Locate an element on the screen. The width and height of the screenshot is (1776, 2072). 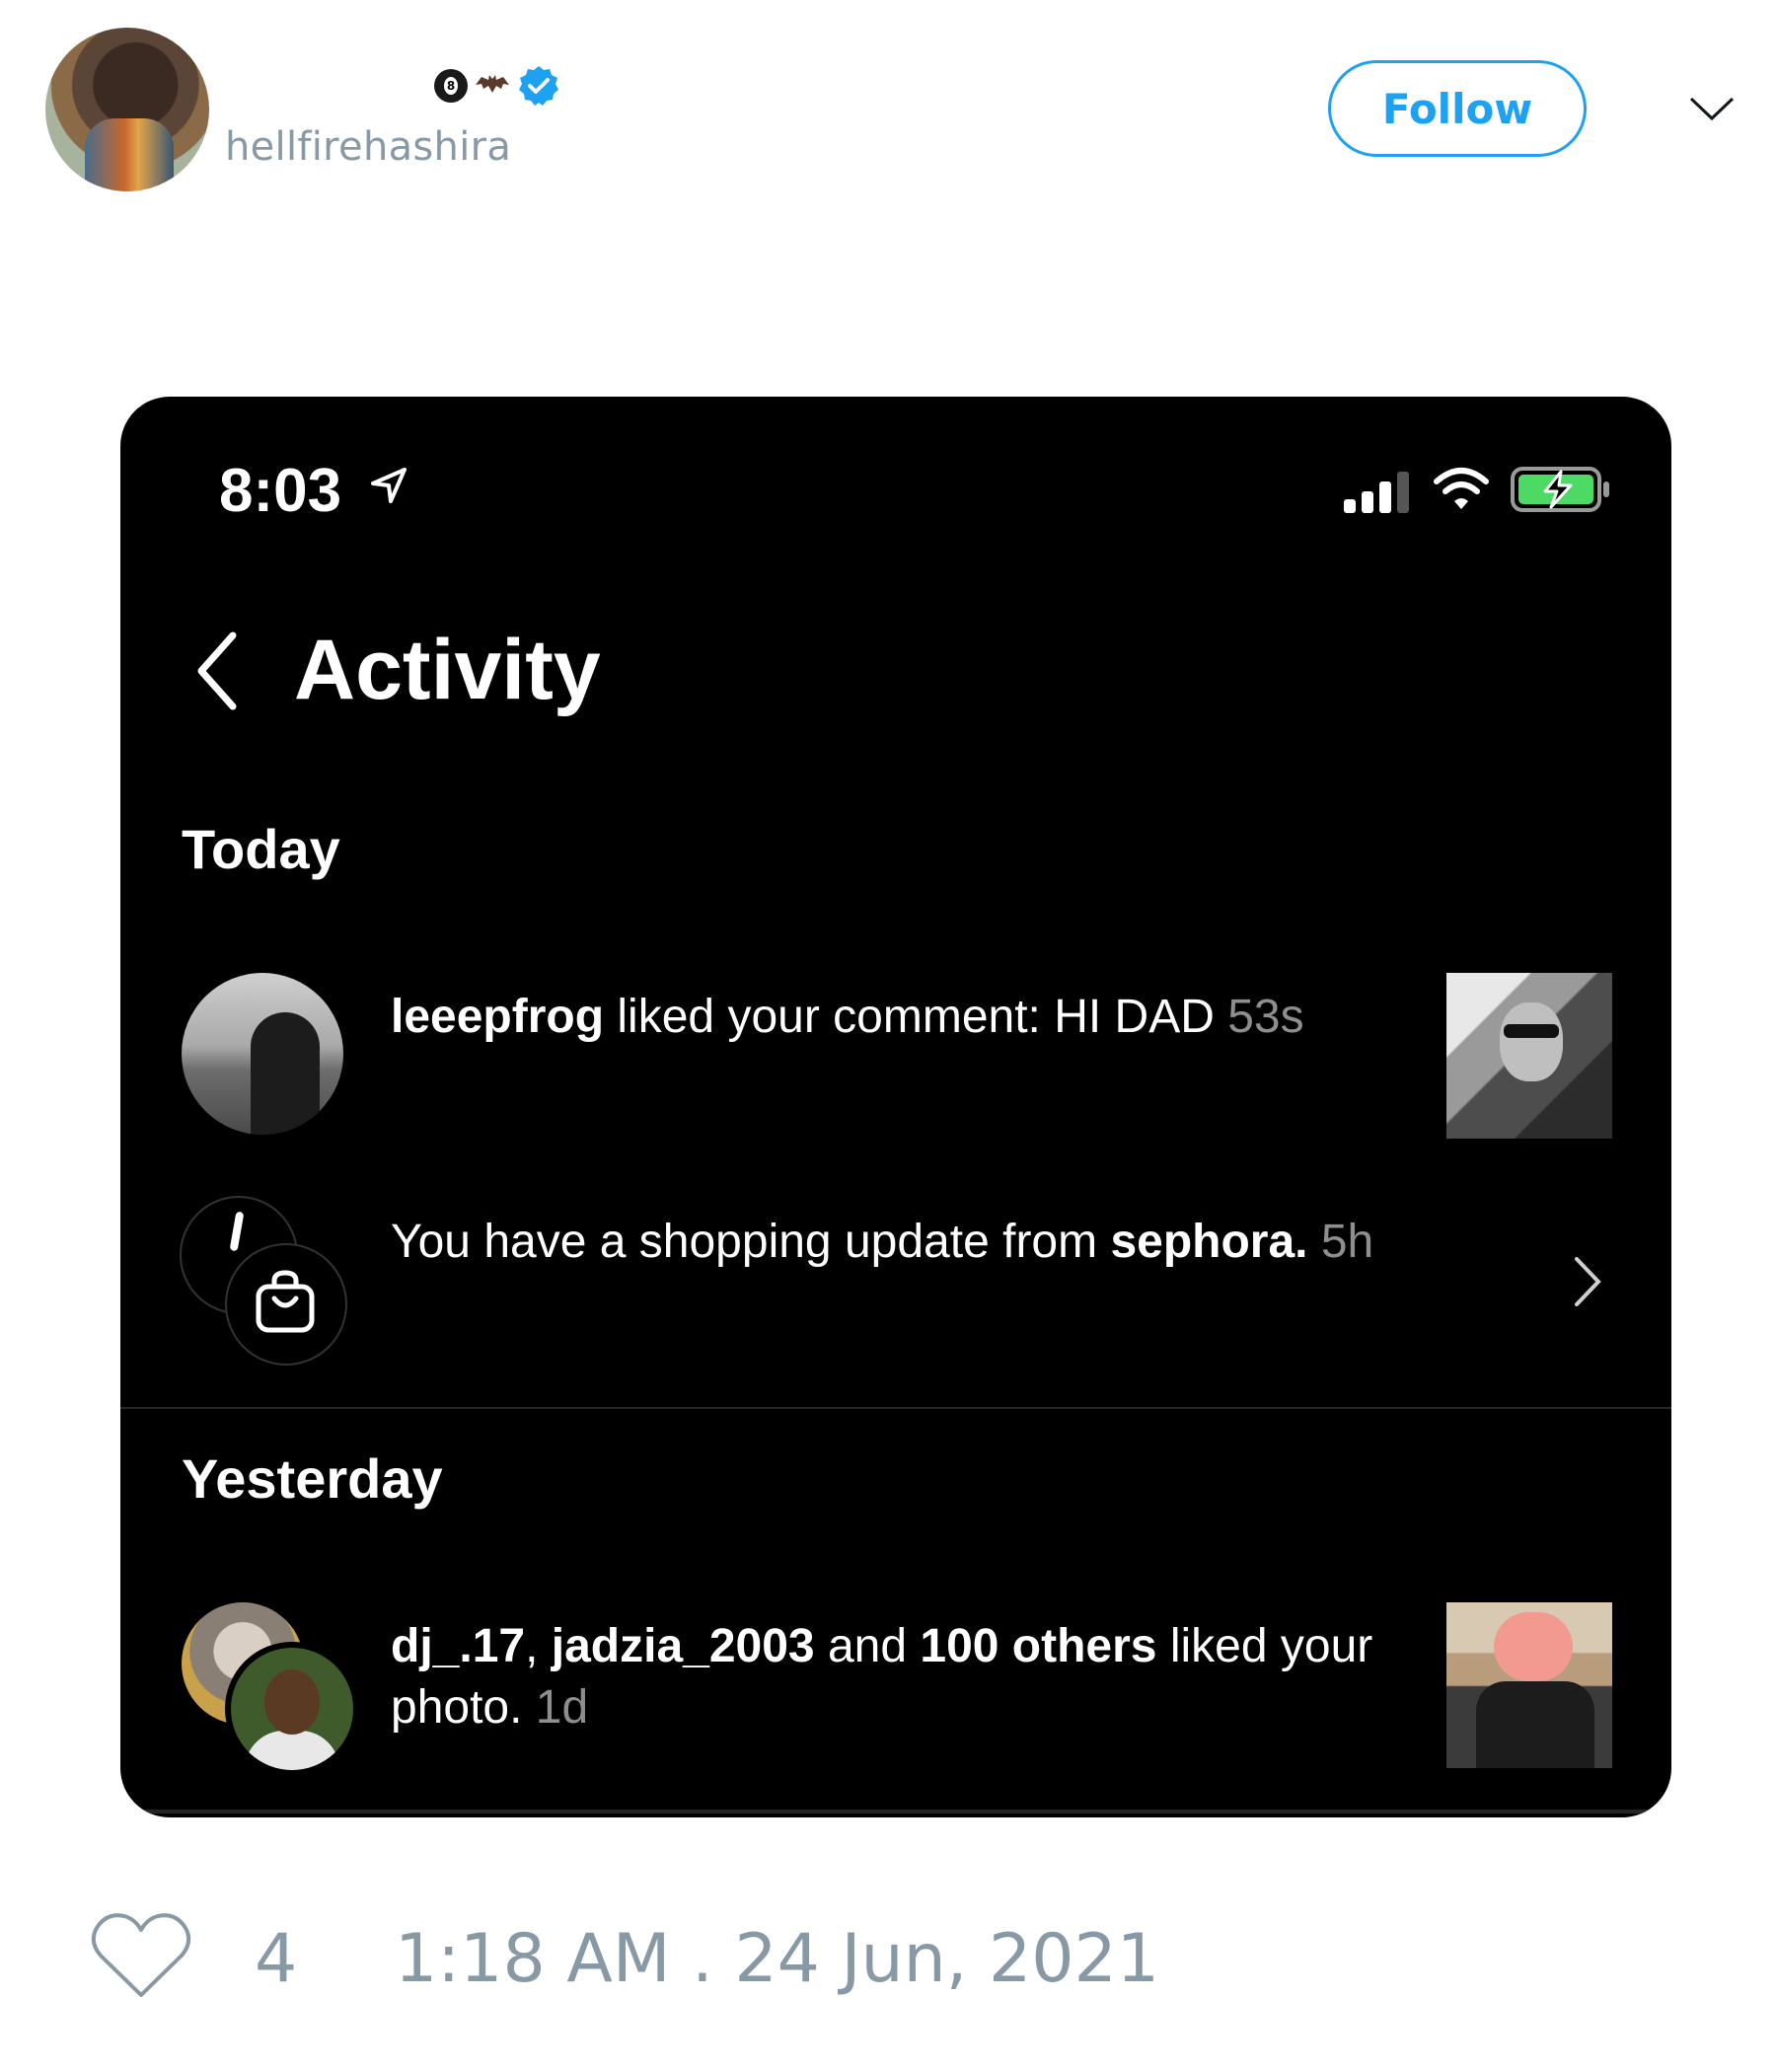
others-count: 100 others is located at coordinates (1038, 1646).